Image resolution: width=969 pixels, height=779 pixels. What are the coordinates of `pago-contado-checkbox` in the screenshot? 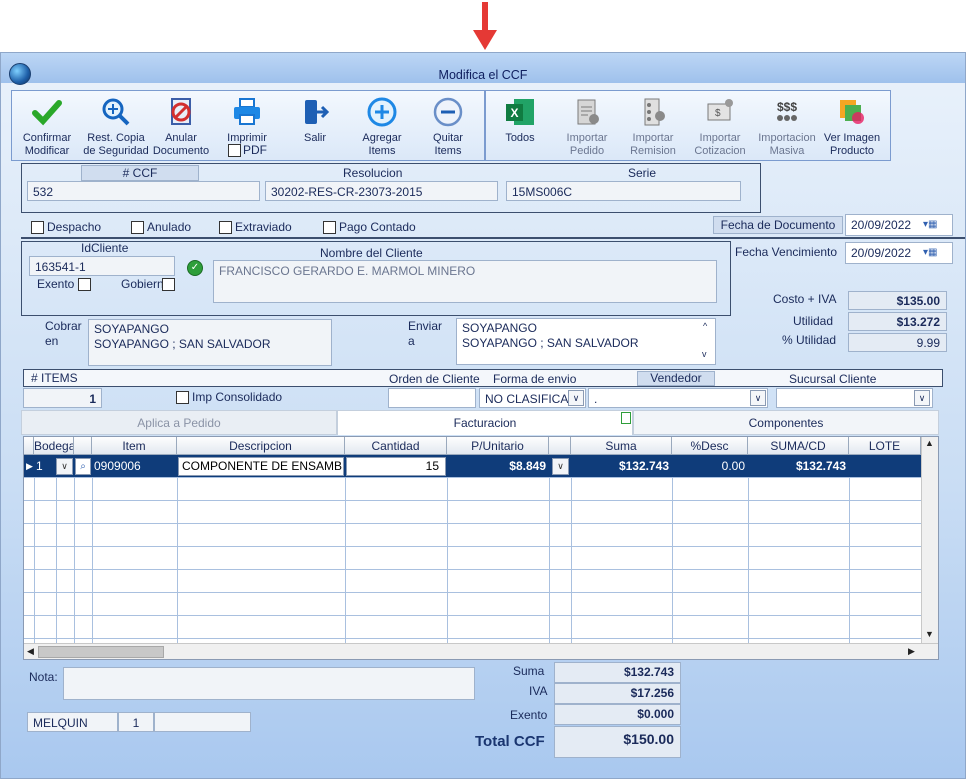 It's located at (329, 227).